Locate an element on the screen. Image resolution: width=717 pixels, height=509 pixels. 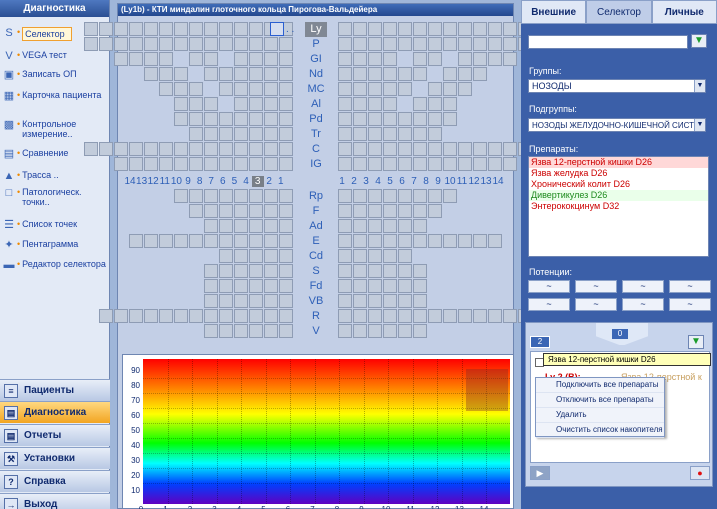
nav-item: ▲ • Трасса .. is located at coordinates (55, 176).